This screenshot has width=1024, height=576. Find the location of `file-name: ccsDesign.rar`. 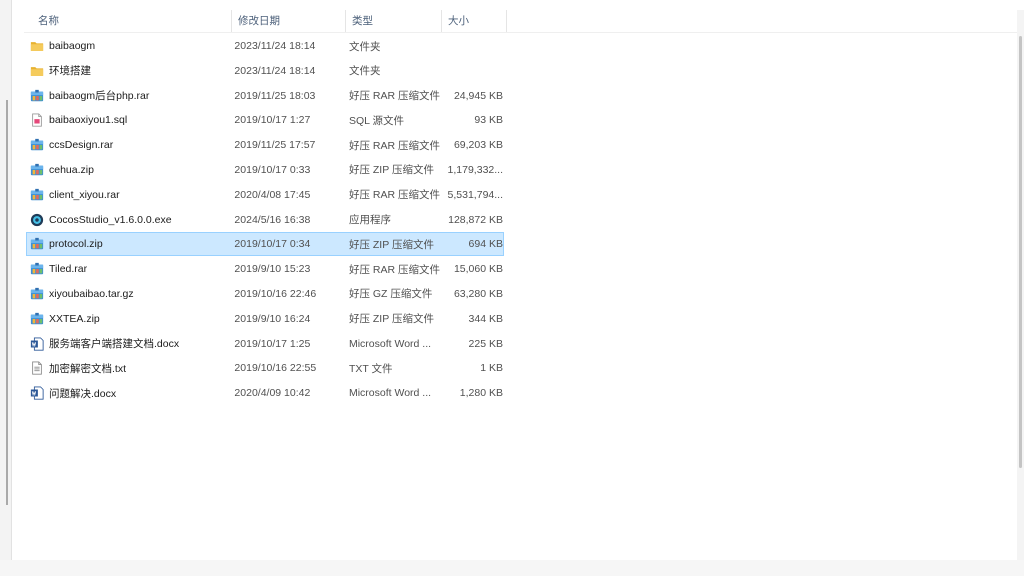

file-name: ccsDesign.rar is located at coordinates (81, 145).